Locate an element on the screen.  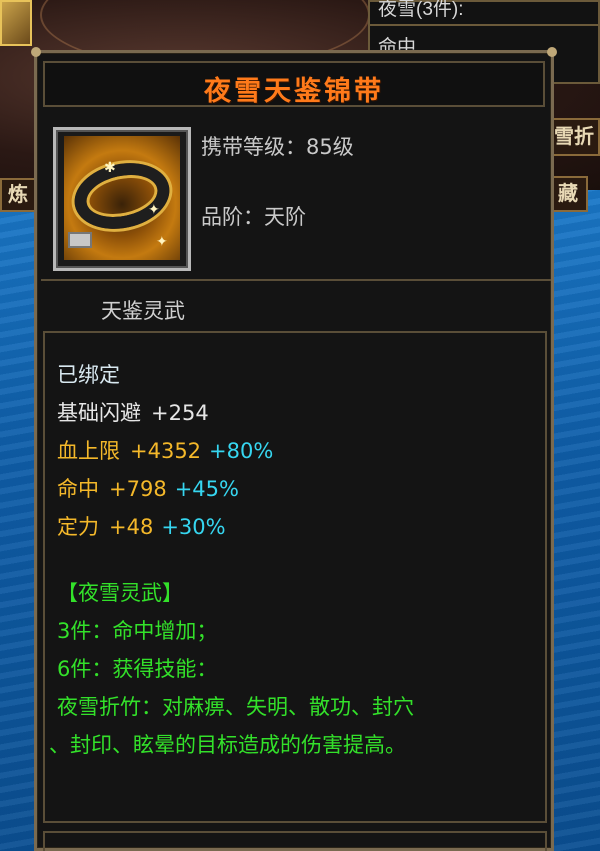
stat-percent-value: +30% is located at coordinates (193, 527).